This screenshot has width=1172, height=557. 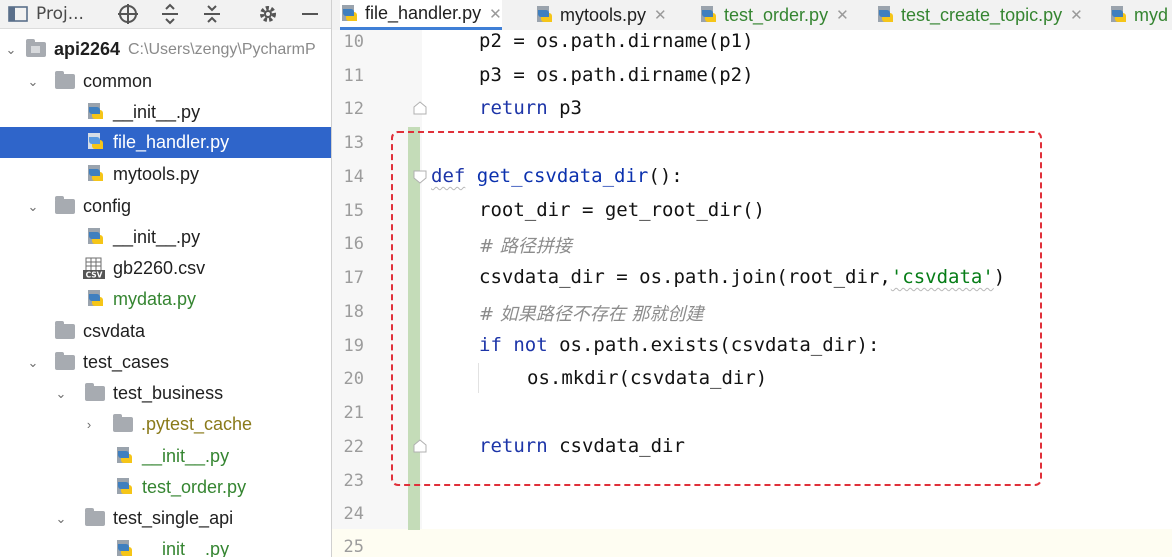 I want to click on tree-folder-pytest-cache: › .pytest_cache, so click(x=165, y=424).